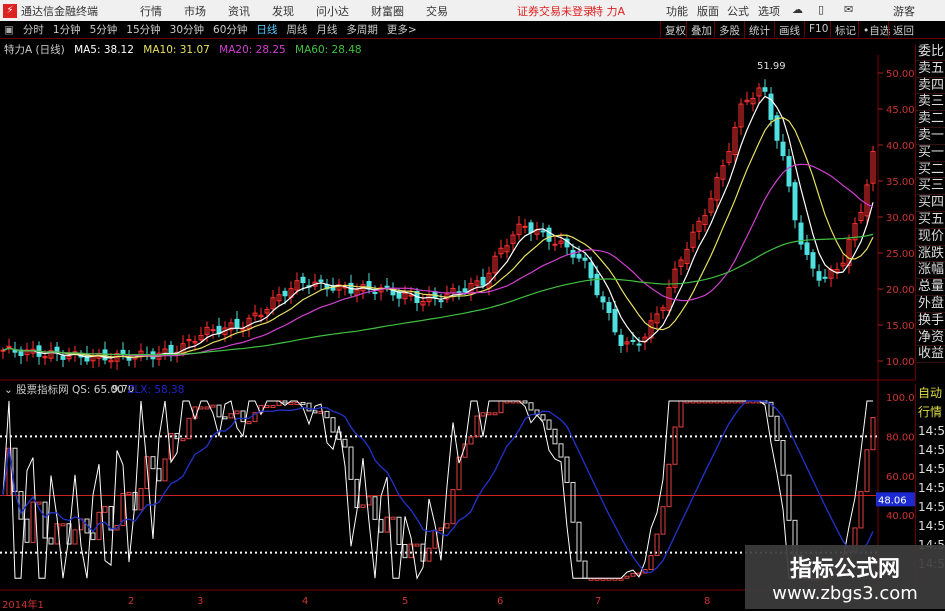  What do you see at coordinates (900, 218) in the screenshot?
I see `price-tick: 30.00` at bounding box center [900, 218].